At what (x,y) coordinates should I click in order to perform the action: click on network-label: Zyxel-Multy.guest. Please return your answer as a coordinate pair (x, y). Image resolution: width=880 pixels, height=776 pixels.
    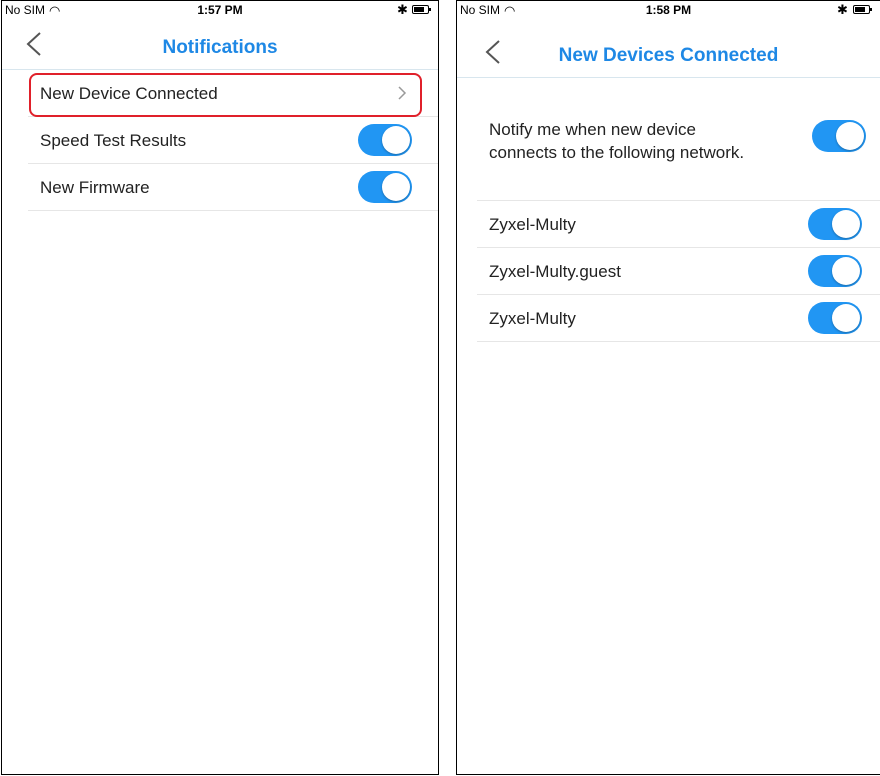
    Looking at the image, I should click on (555, 271).